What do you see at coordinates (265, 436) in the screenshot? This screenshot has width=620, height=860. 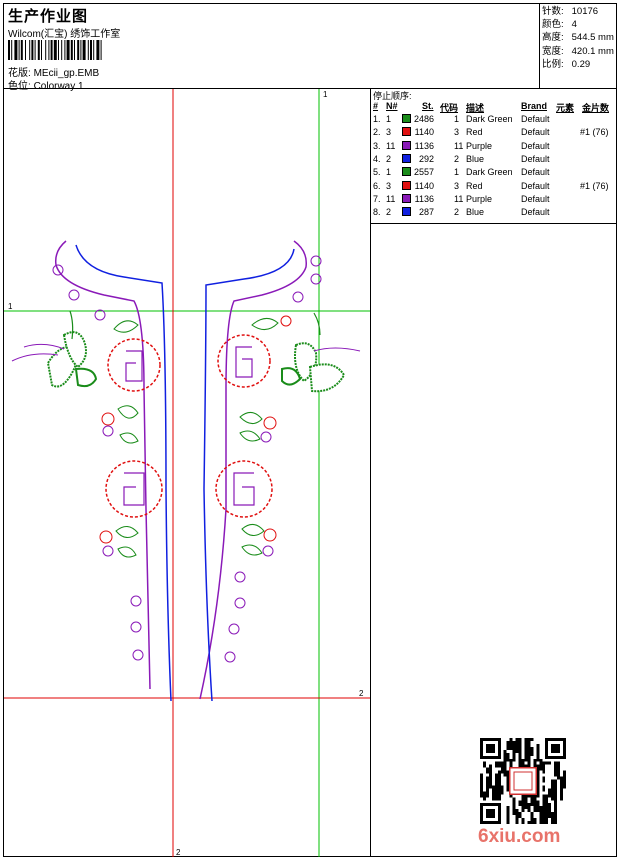 I see `floral-sprig-right` at bounding box center [265, 436].